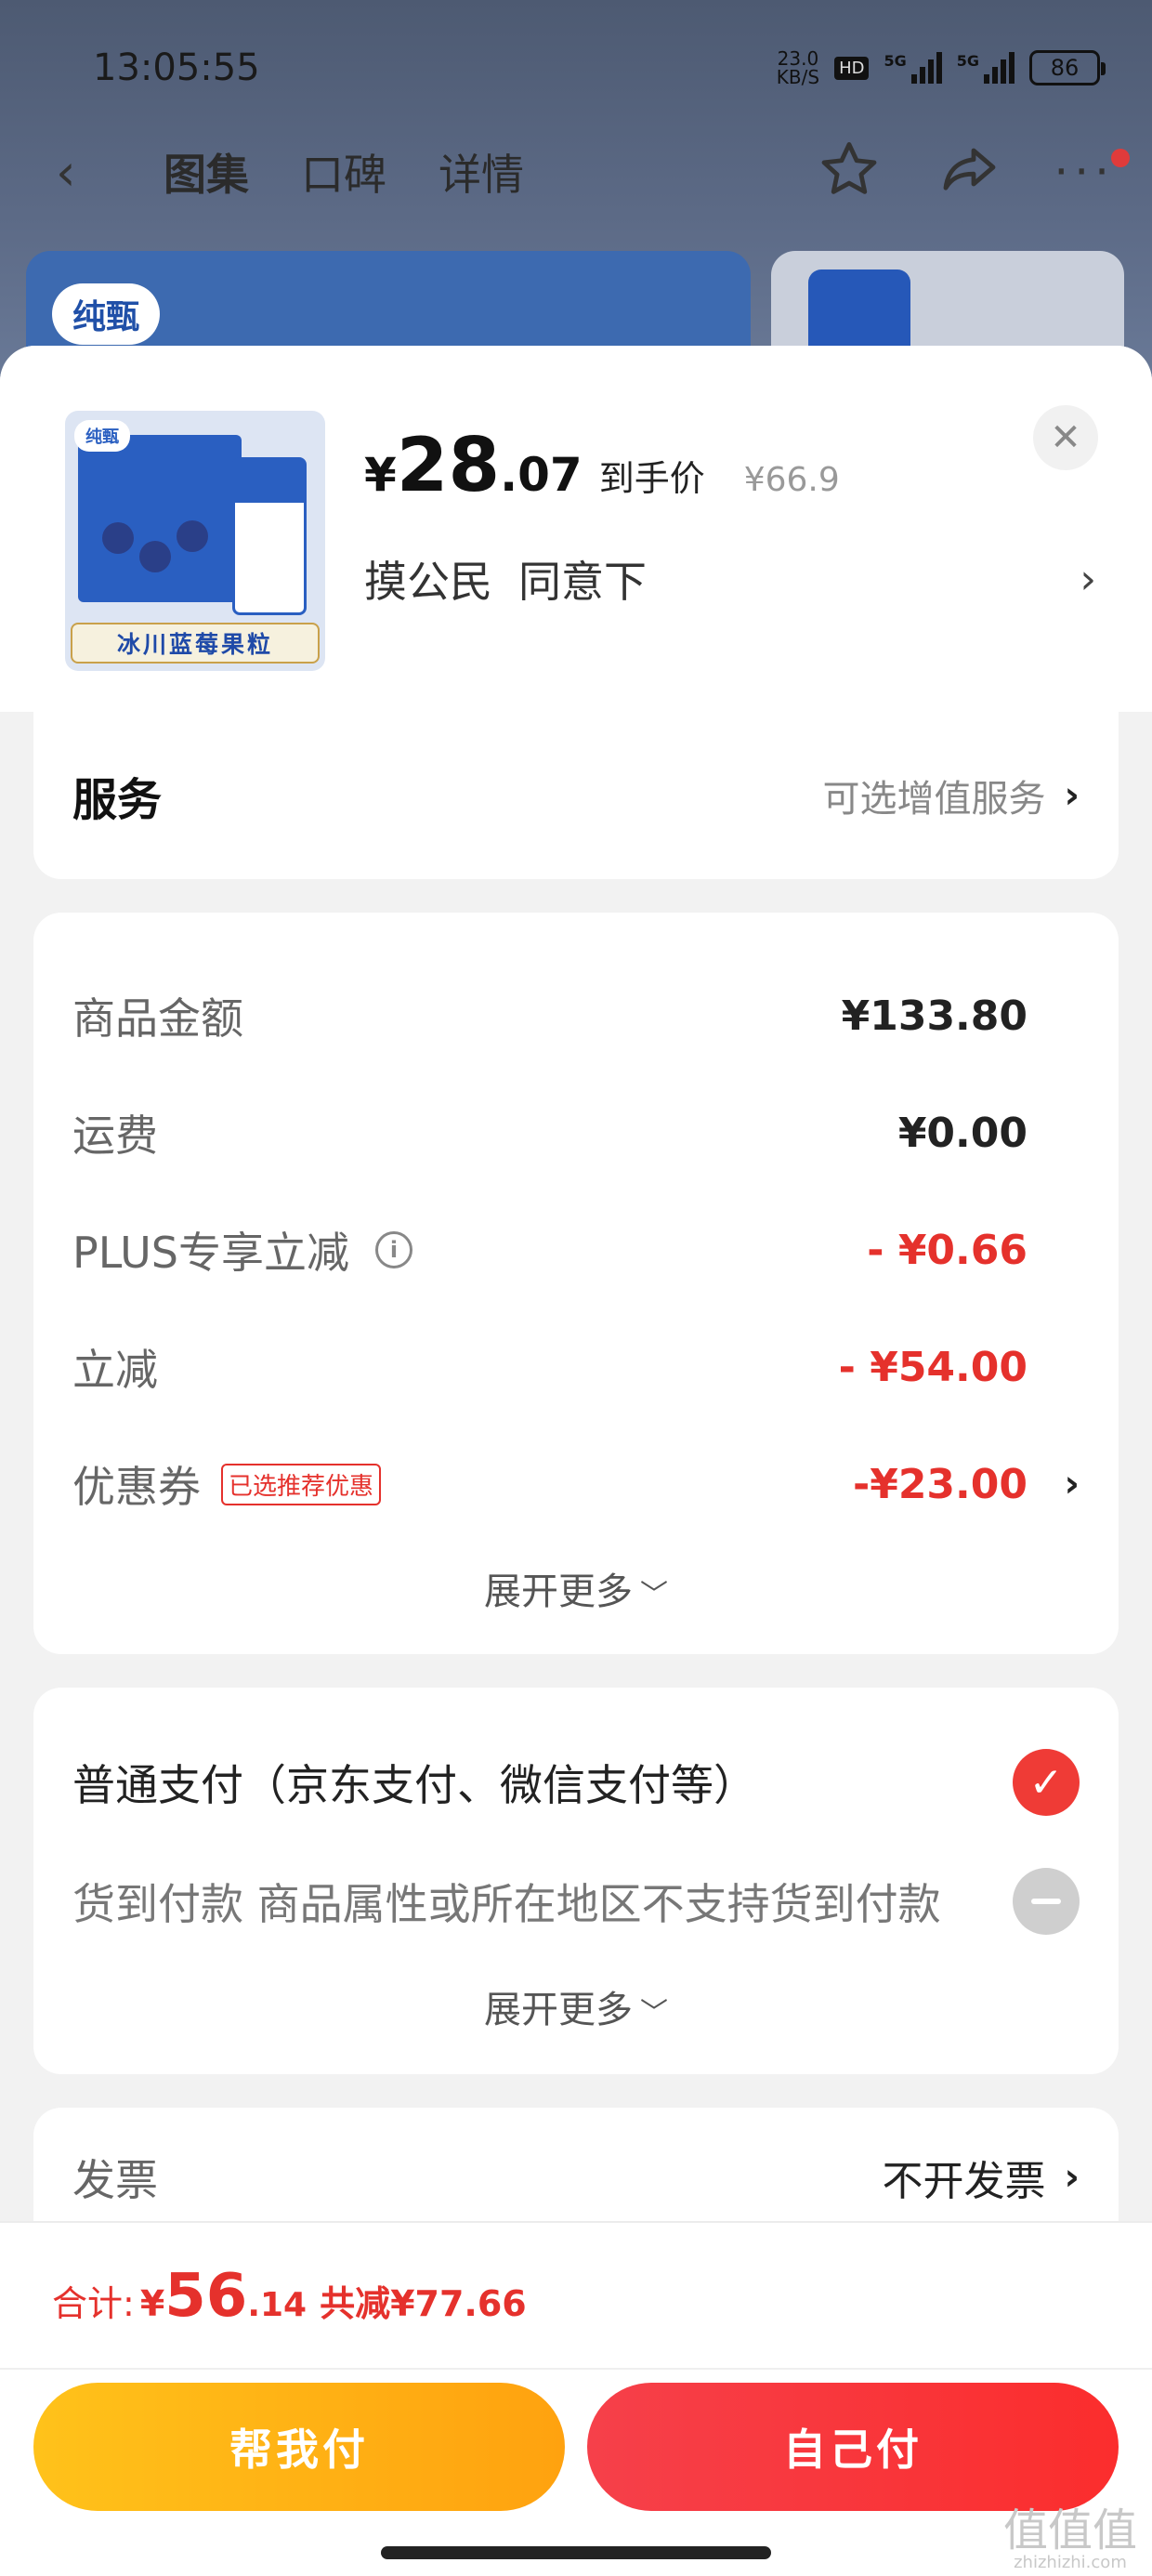 The height and width of the screenshot is (2576, 1152). What do you see at coordinates (576, 1585) in the screenshot?
I see `expand-more-button: 展开更多 ﹀` at bounding box center [576, 1585].